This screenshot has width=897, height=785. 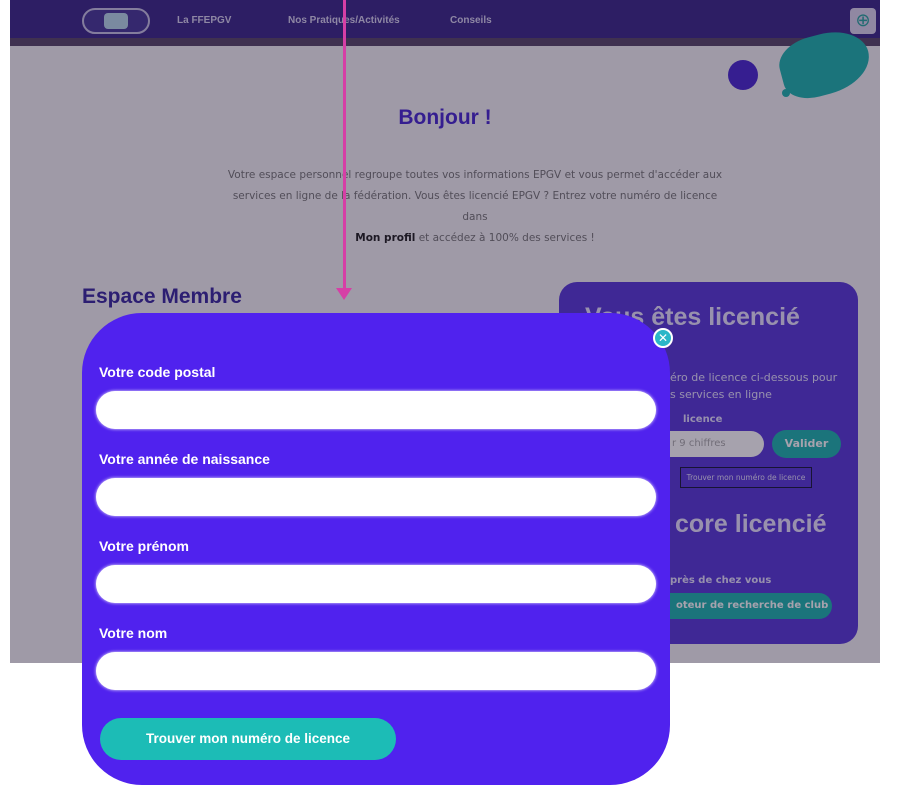 What do you see at coordinates (376, 584) in the screenshot?
I see `first-name-input` at bounding box center [376, 584].